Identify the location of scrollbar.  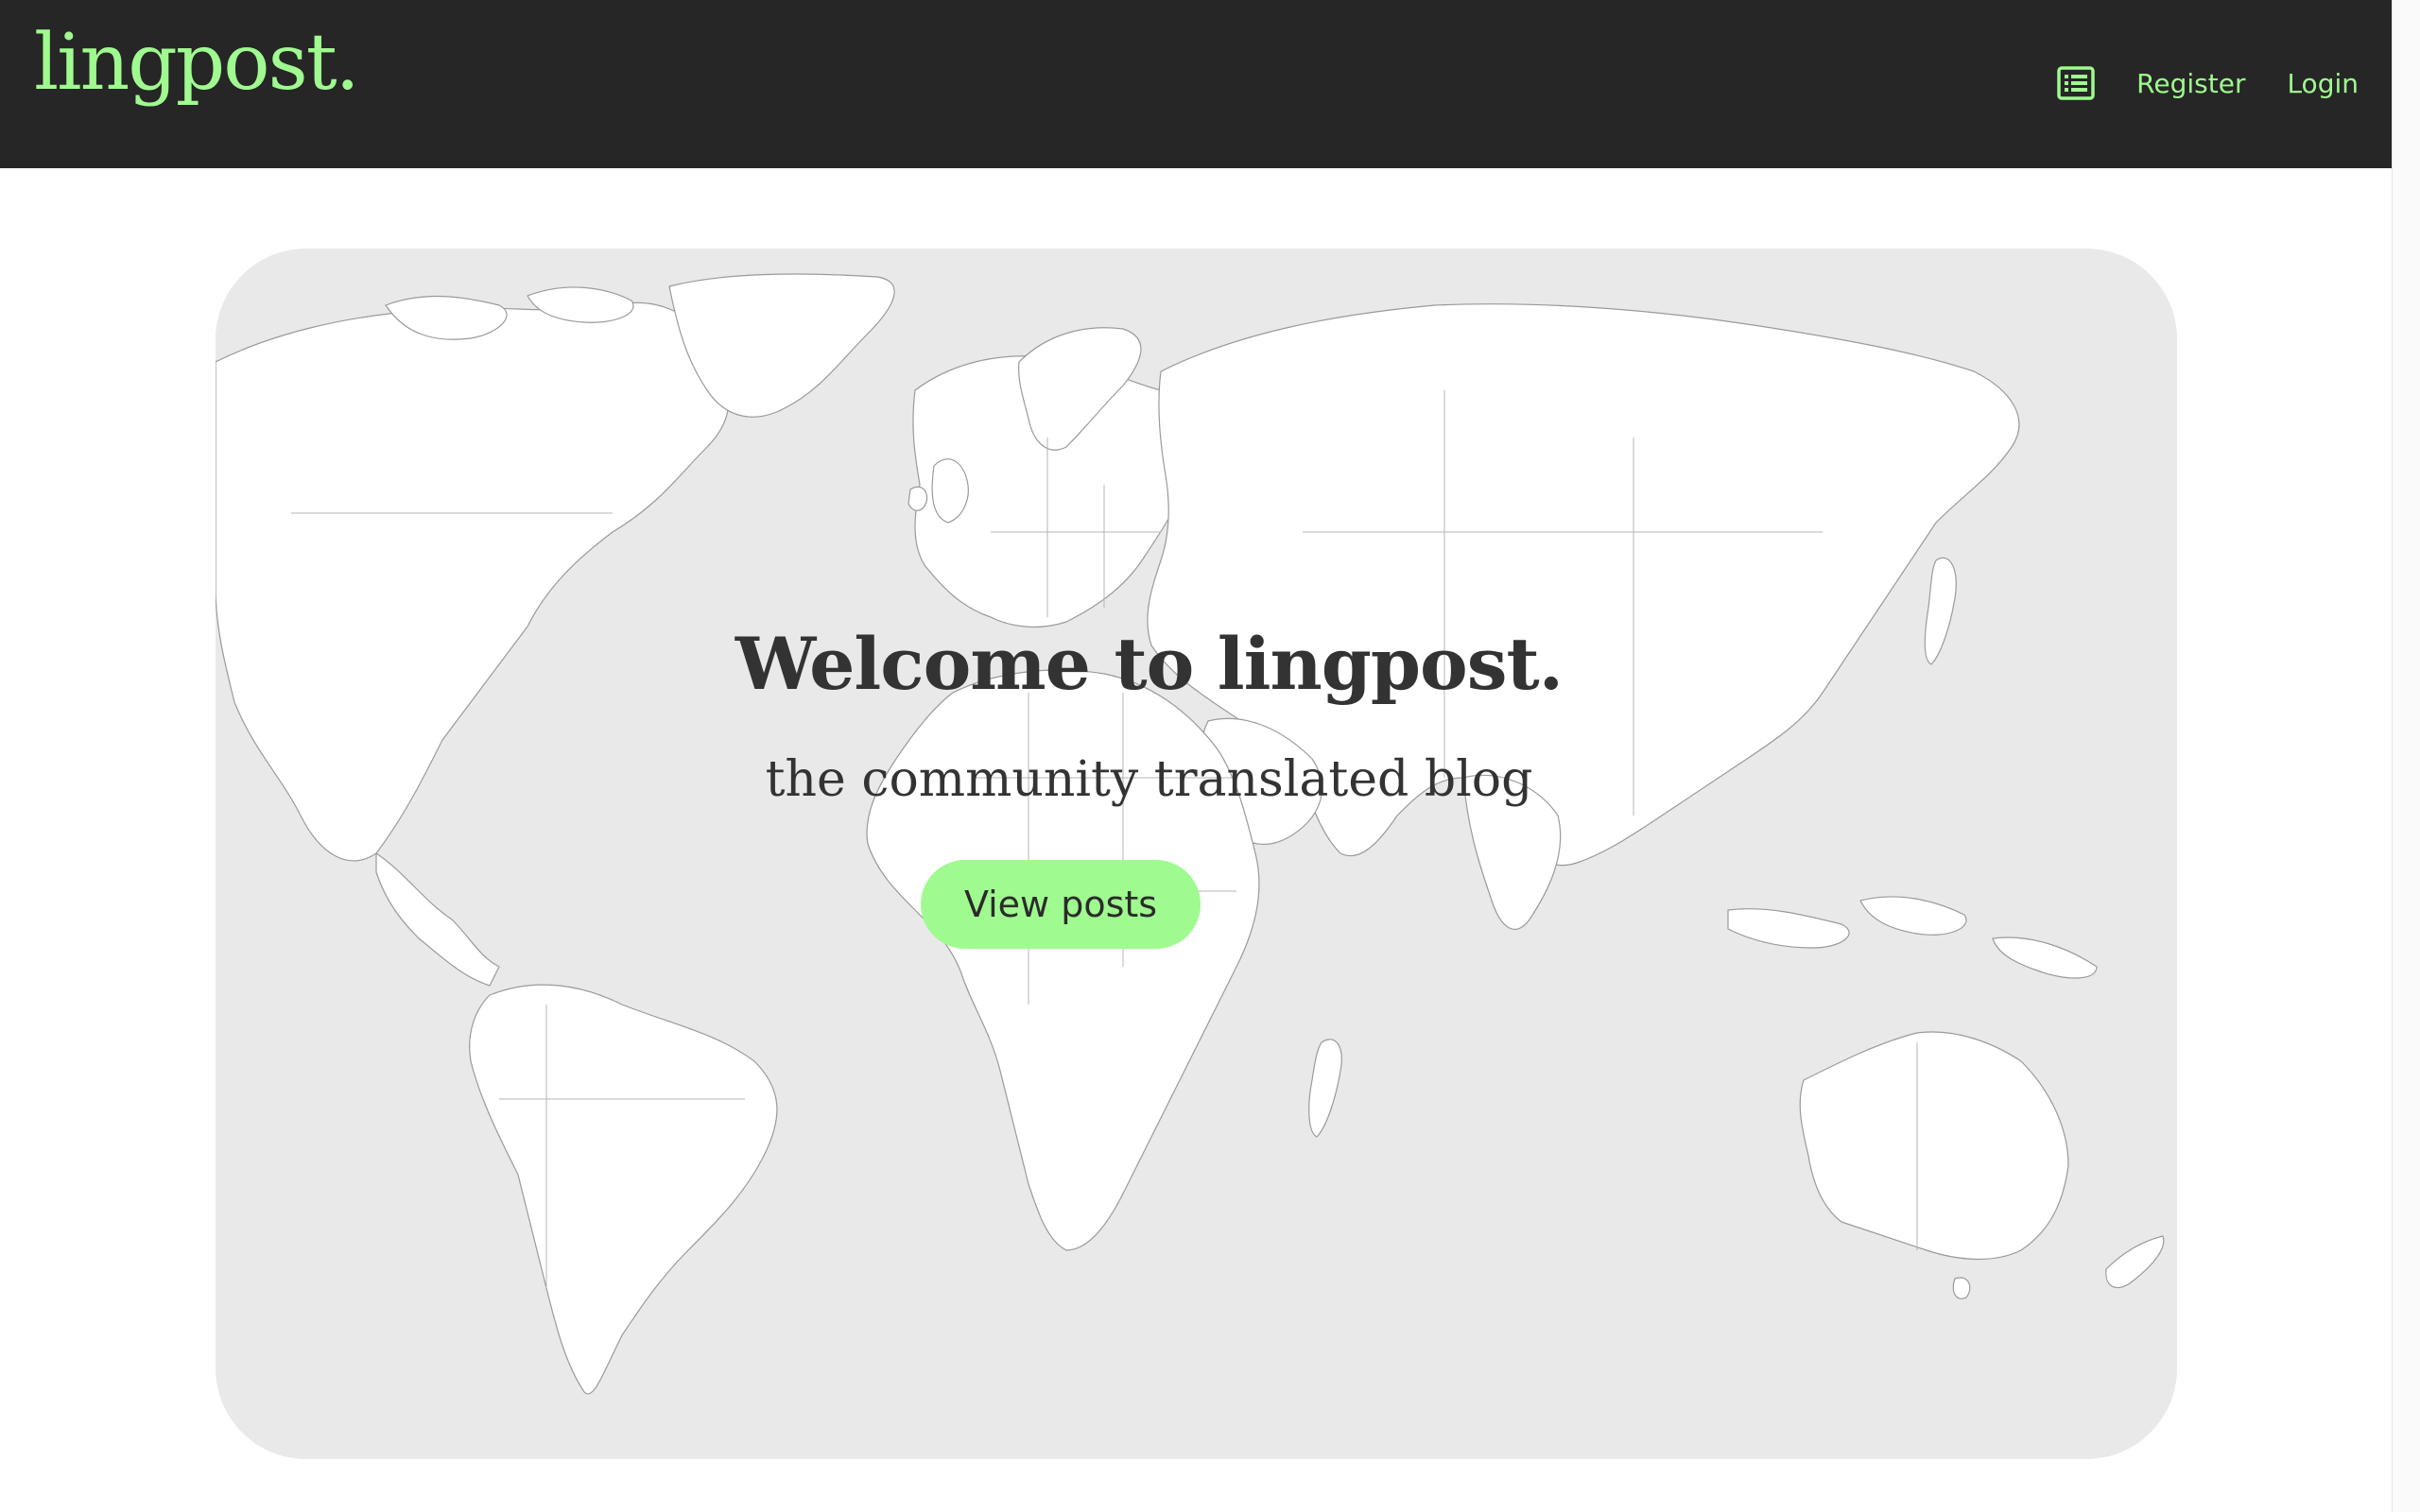
(2406, 756).